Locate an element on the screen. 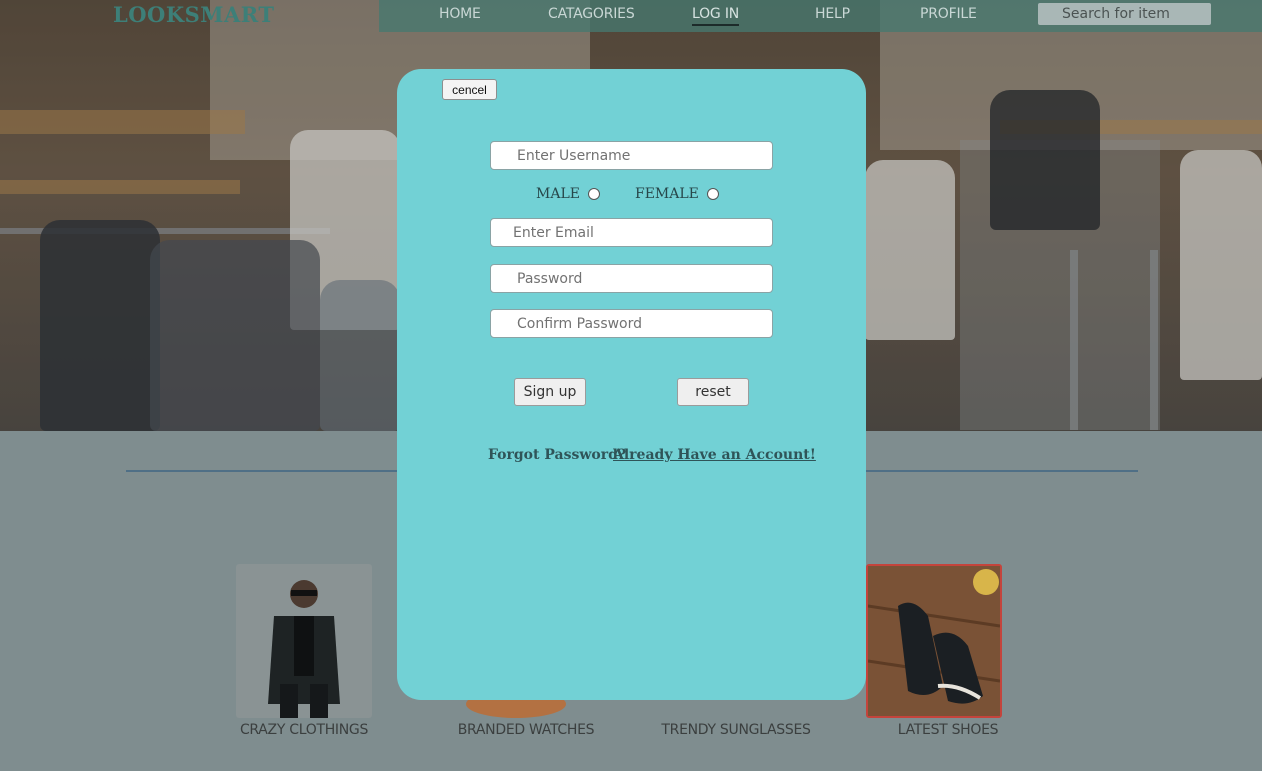  category-label-shoes: LATEST SHOES is located at coordinates (948, 730).